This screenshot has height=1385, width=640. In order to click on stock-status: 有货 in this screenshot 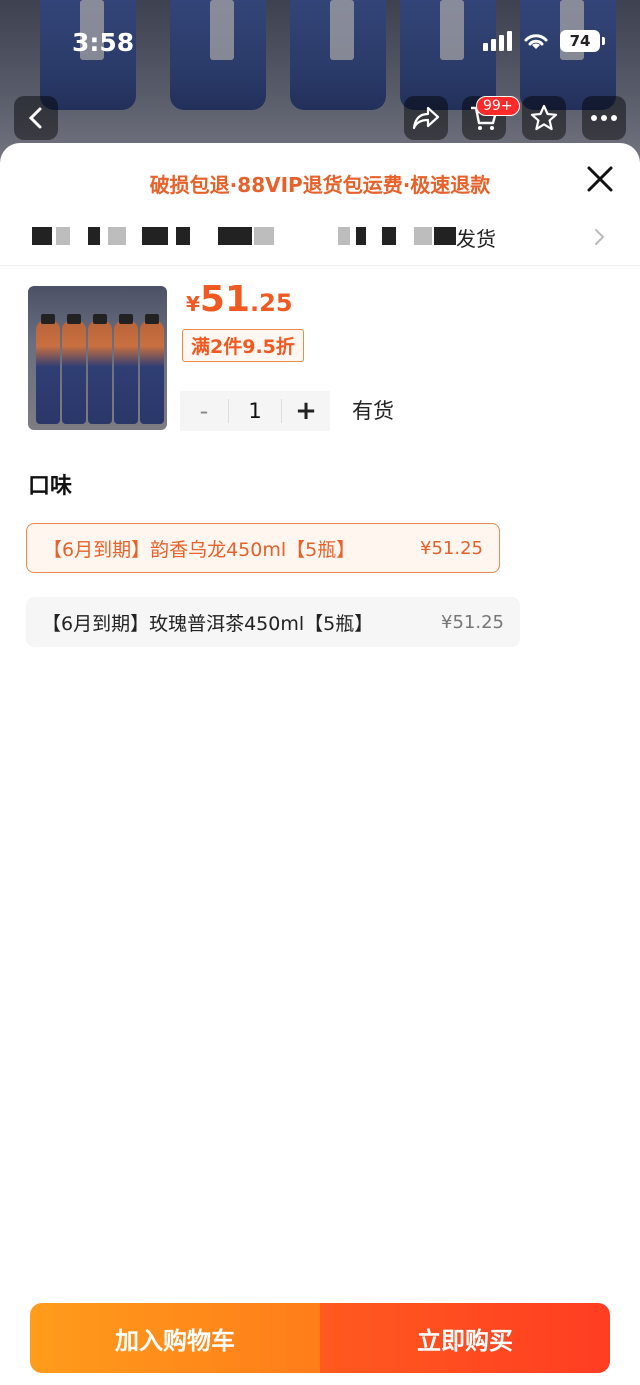, I will do `click(373, 411)`.